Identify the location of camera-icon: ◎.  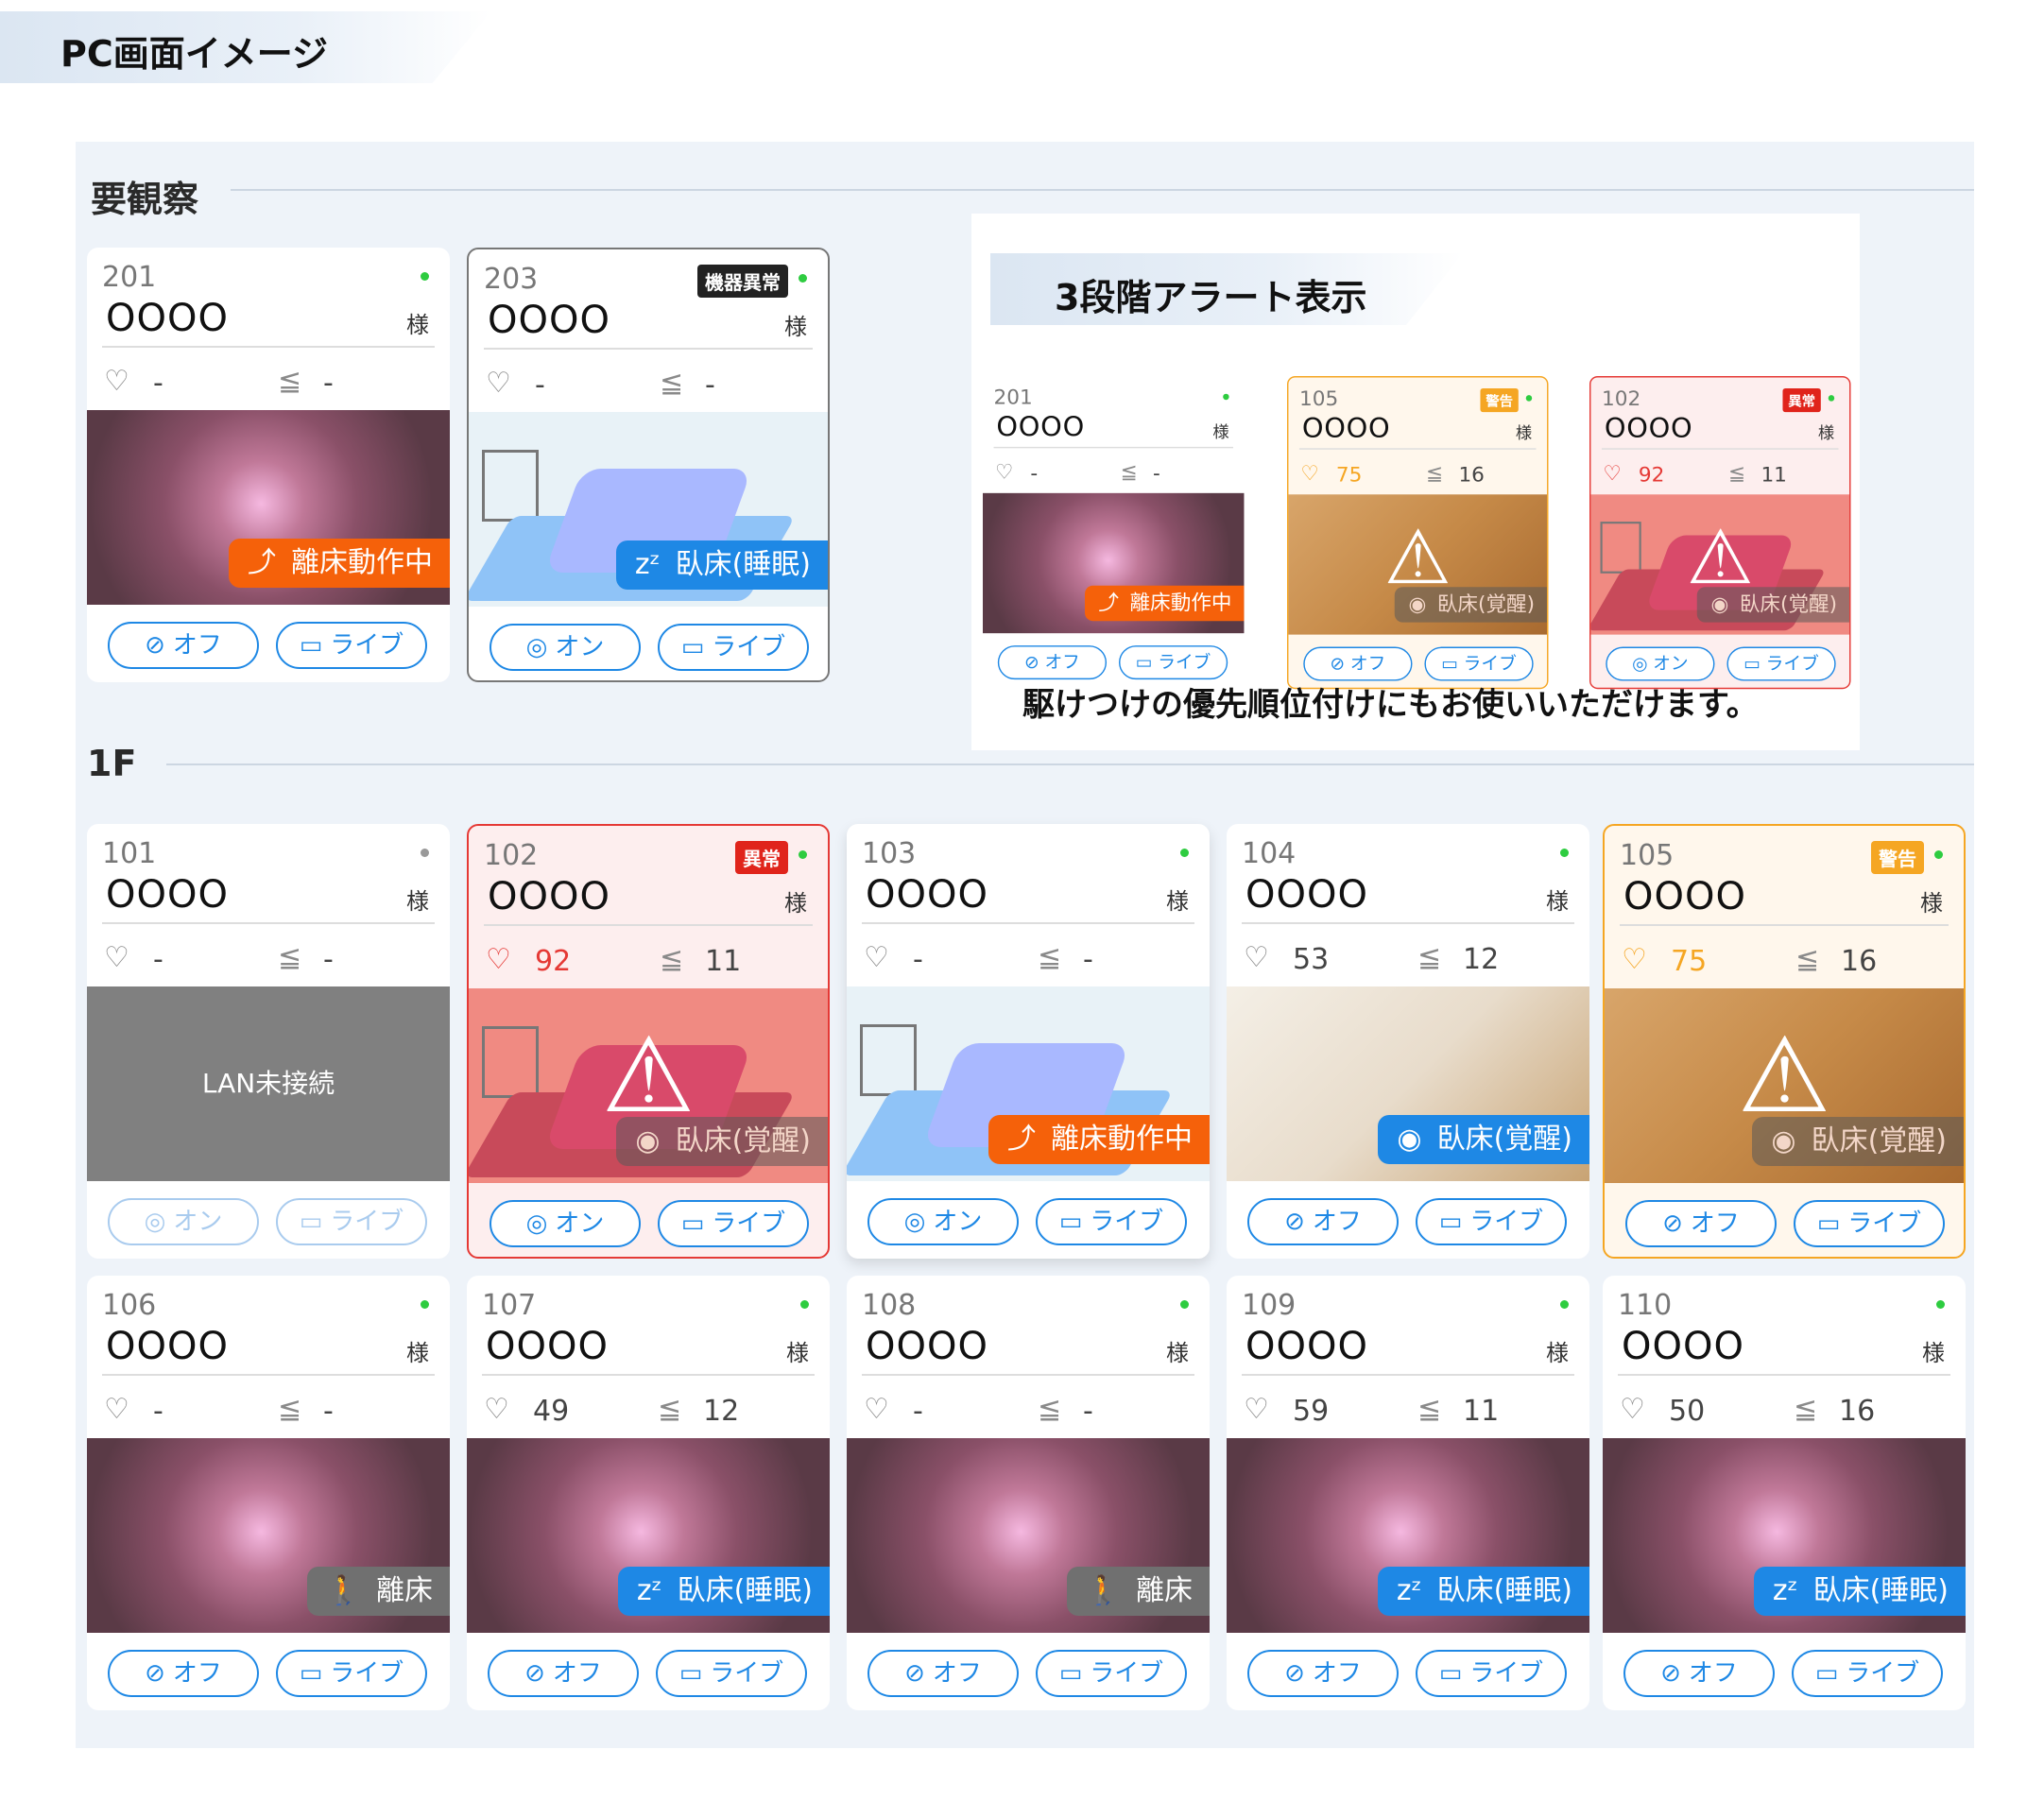
(914, 1222).